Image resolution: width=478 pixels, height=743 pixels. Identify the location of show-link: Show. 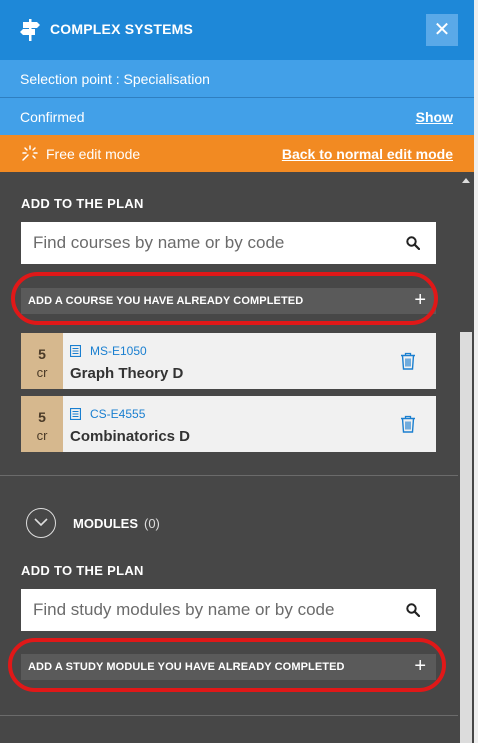
(434, 117).